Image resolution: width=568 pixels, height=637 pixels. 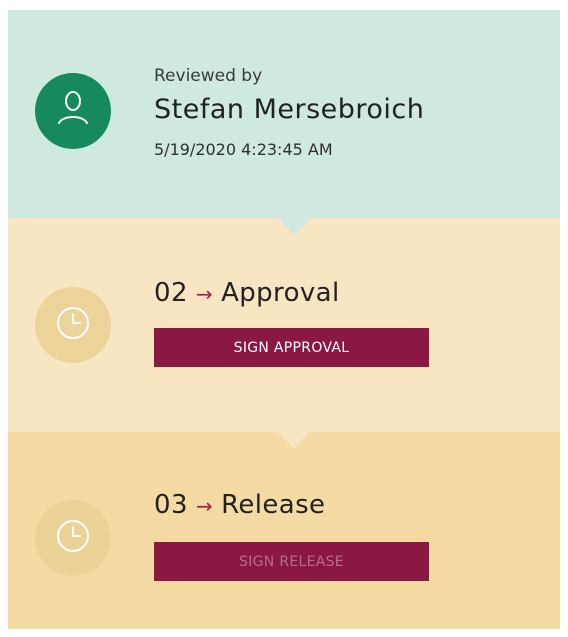 I want to click on release-step-title: 03 → Release, so click(x=239, y=505).